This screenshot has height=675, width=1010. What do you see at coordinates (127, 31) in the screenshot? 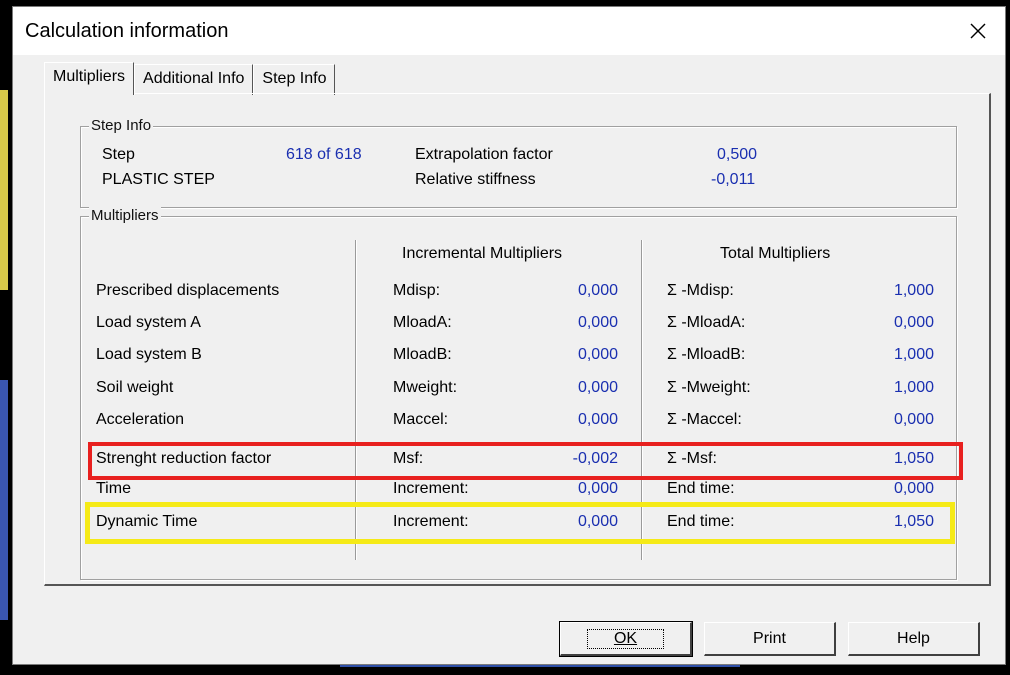
I see `window-title: Calculation information` at bounding box center [127, 31].